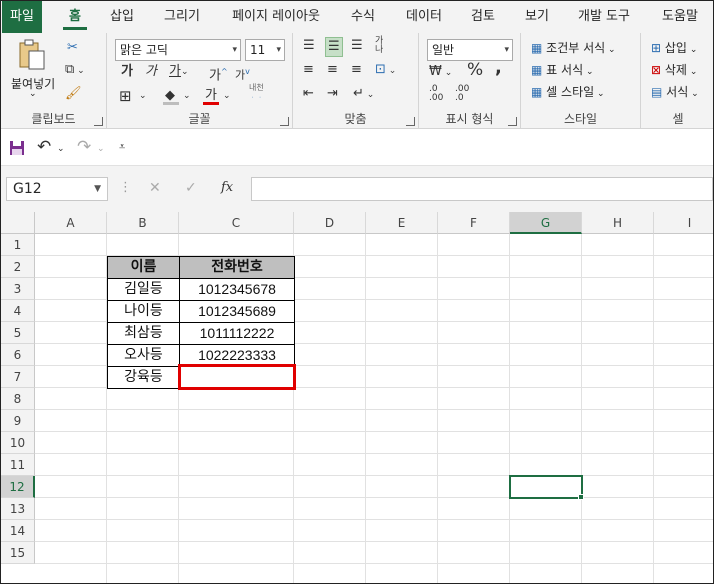  I want to click on tab-view: 보기, so click(537, 17).